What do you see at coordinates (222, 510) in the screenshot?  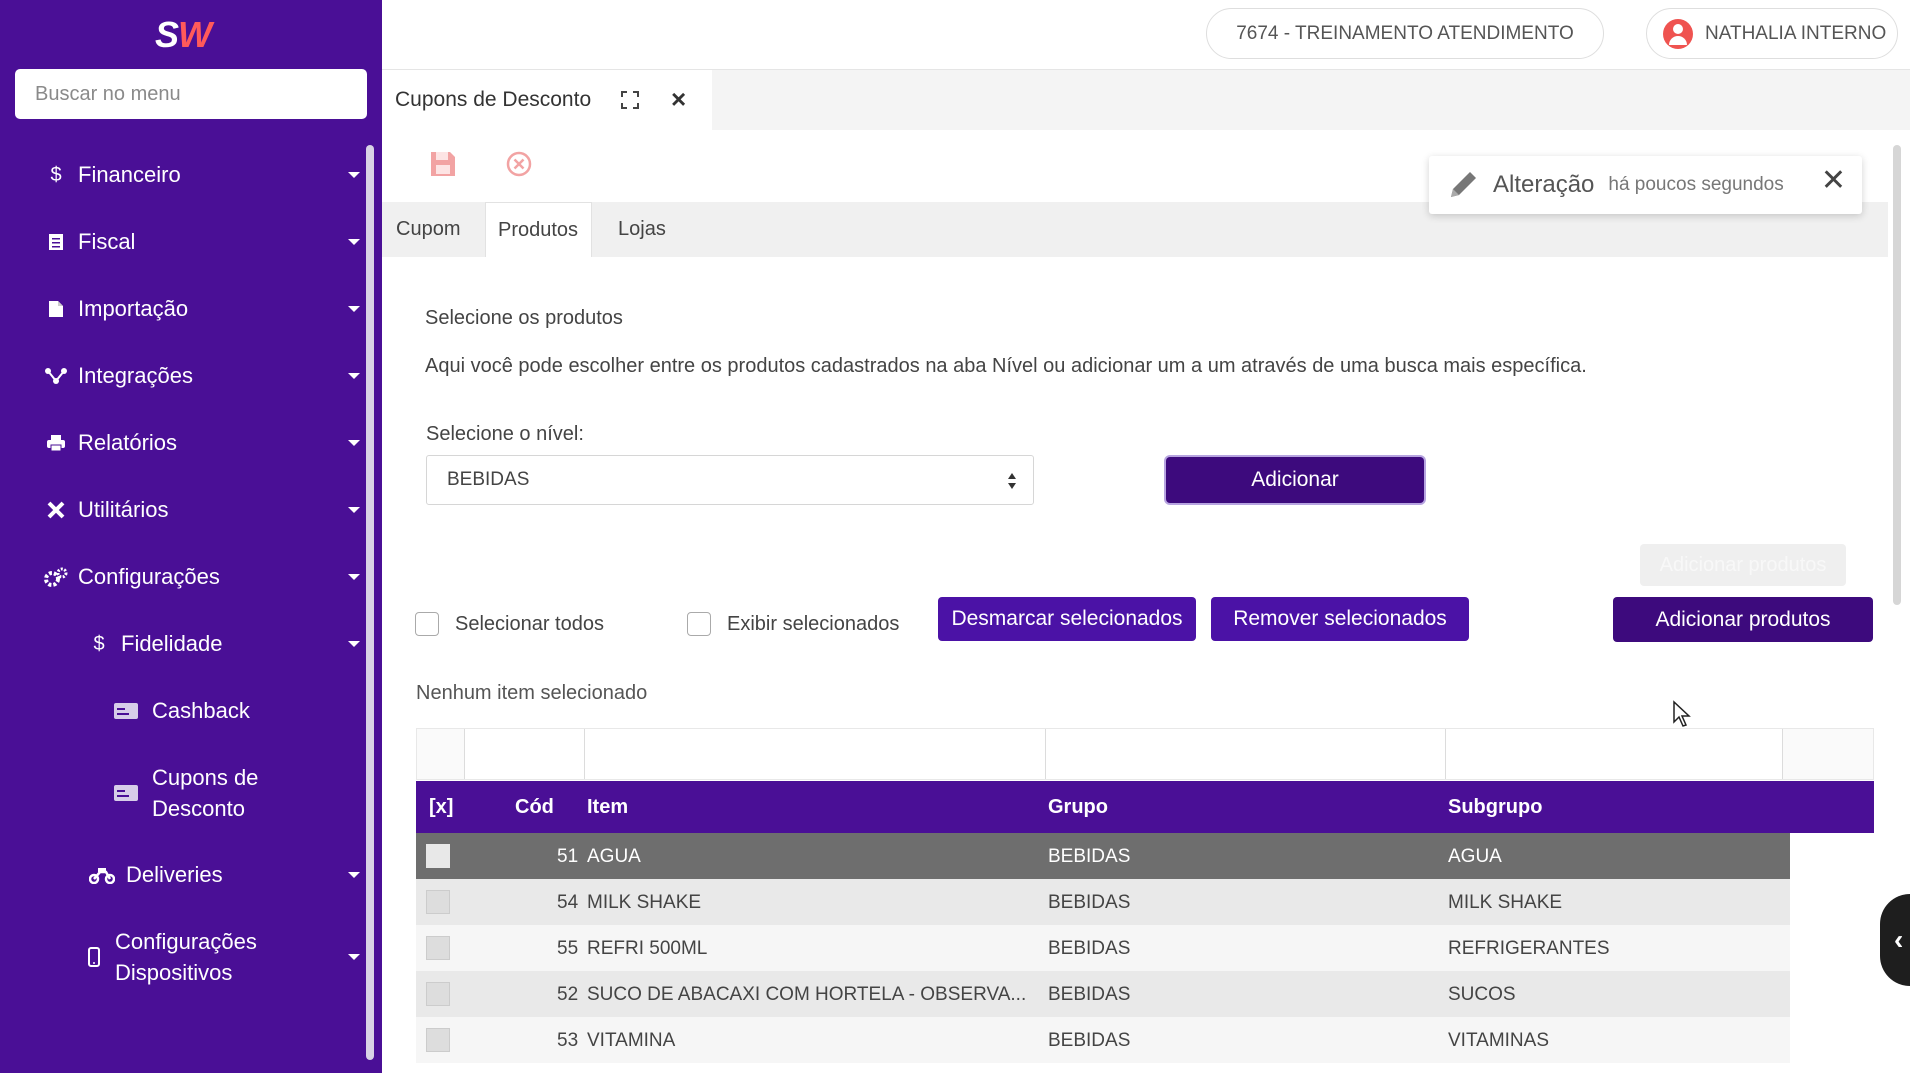 I see `sidebar-item-utilitarios: Utilitários` at bounding box center [222, 510].